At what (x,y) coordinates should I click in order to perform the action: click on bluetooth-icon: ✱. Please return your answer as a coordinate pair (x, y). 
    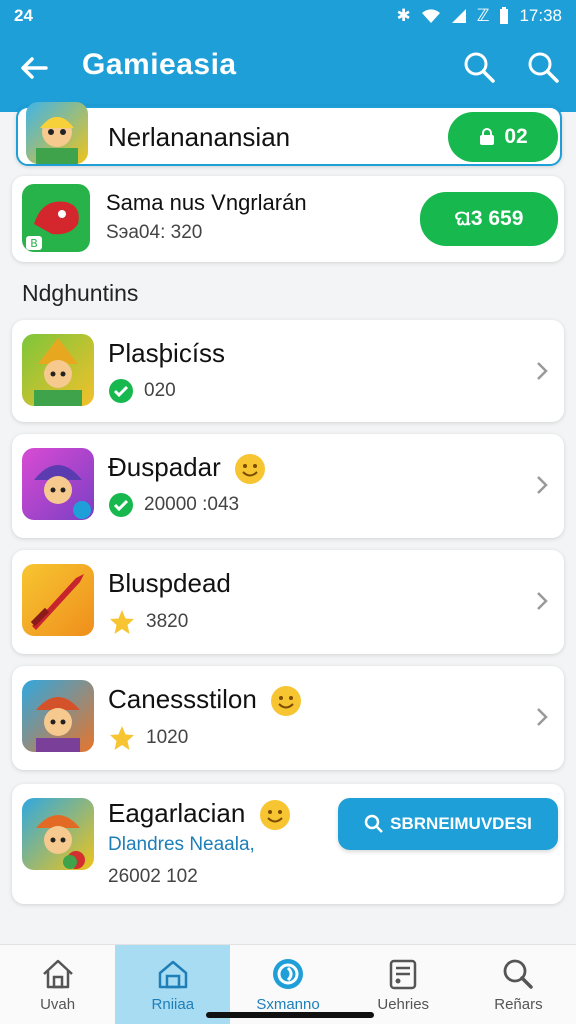
    Looking at the image, I should click on (403, 15).